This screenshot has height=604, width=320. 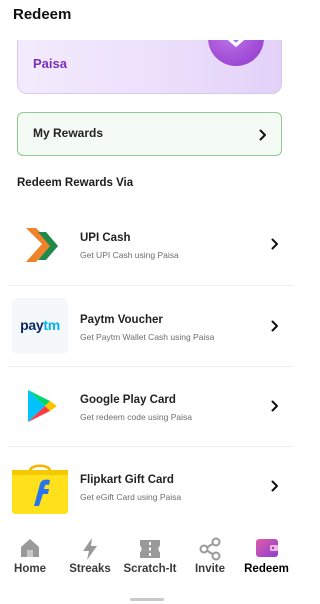 I want to click on paisa-balance-card: Paisa, so click(x=149, y=67).